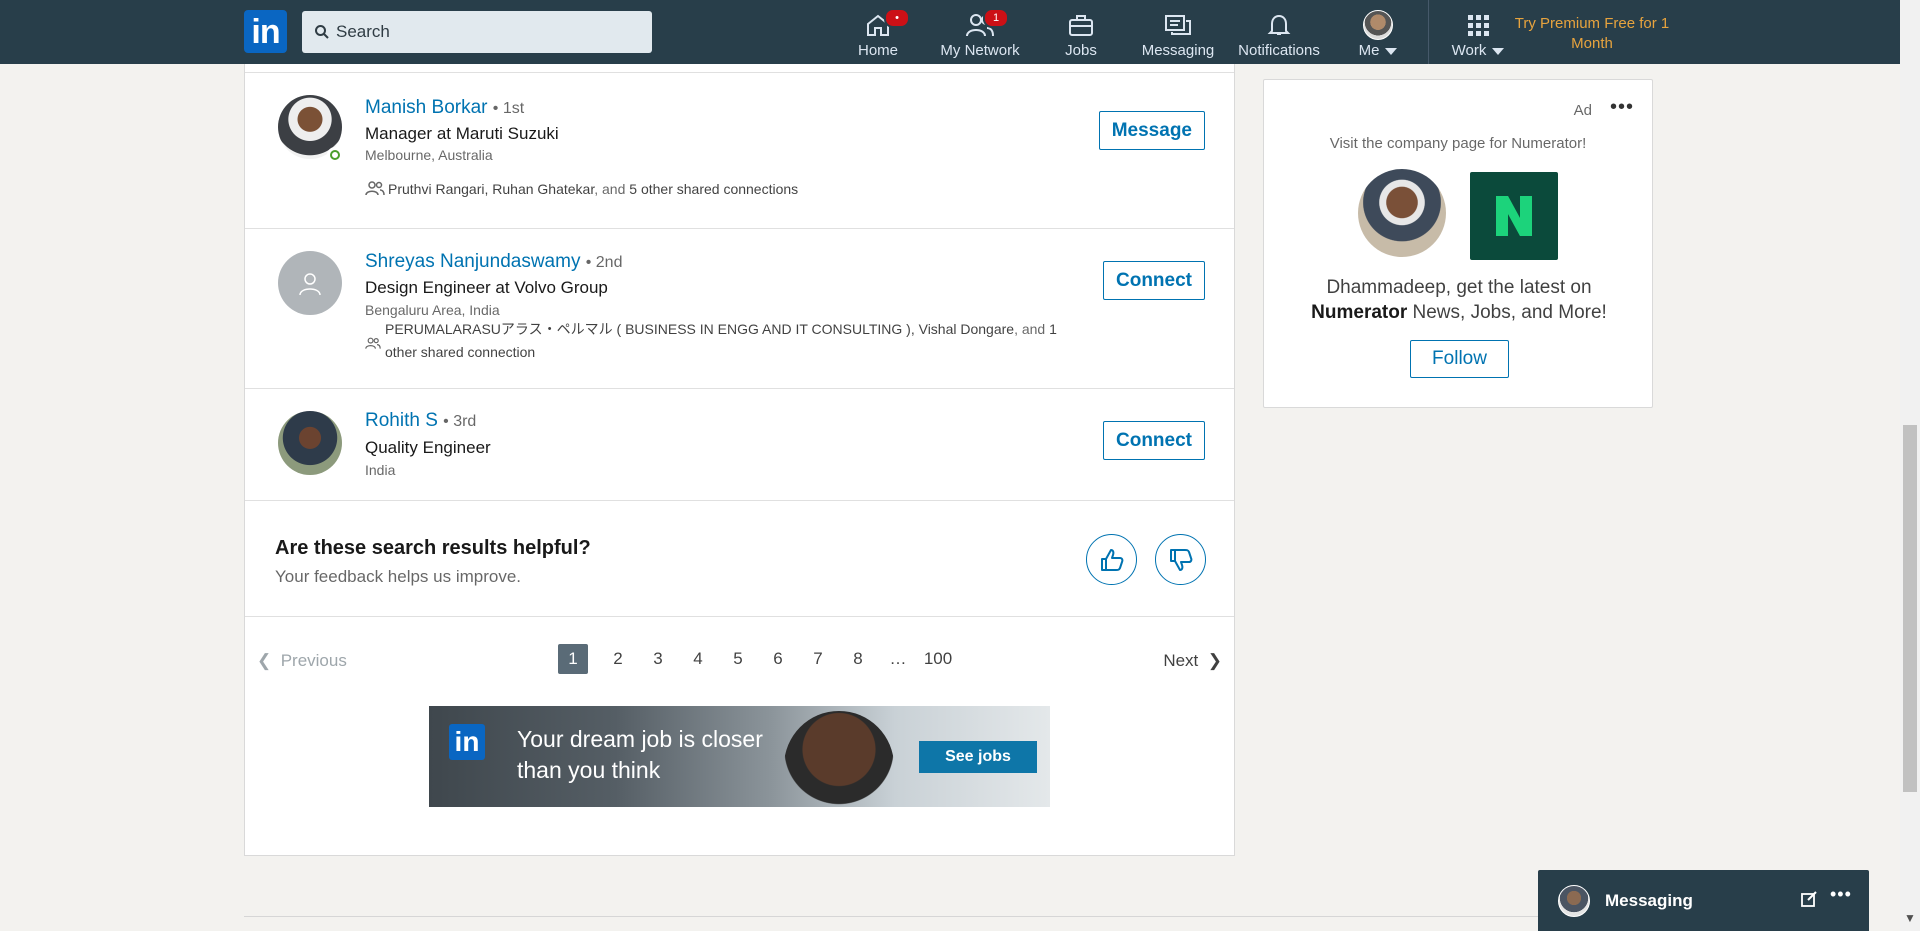 The width and height of the screenshot is (1920, 931). Describe the element at coordinates (1910, 918) in the screenshot. I see `scroll-down-arrow-icon: ▼` at that location.